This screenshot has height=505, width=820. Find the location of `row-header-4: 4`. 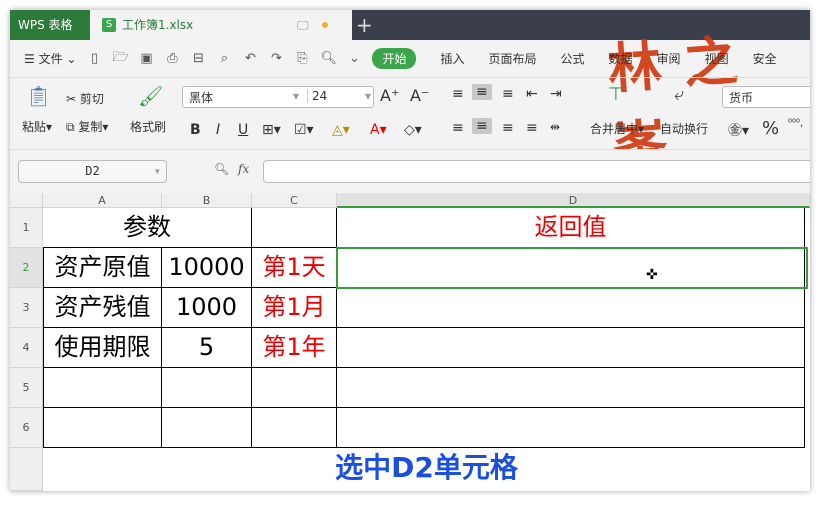

row-header-4: 4 is located at coordinates (26, 348).